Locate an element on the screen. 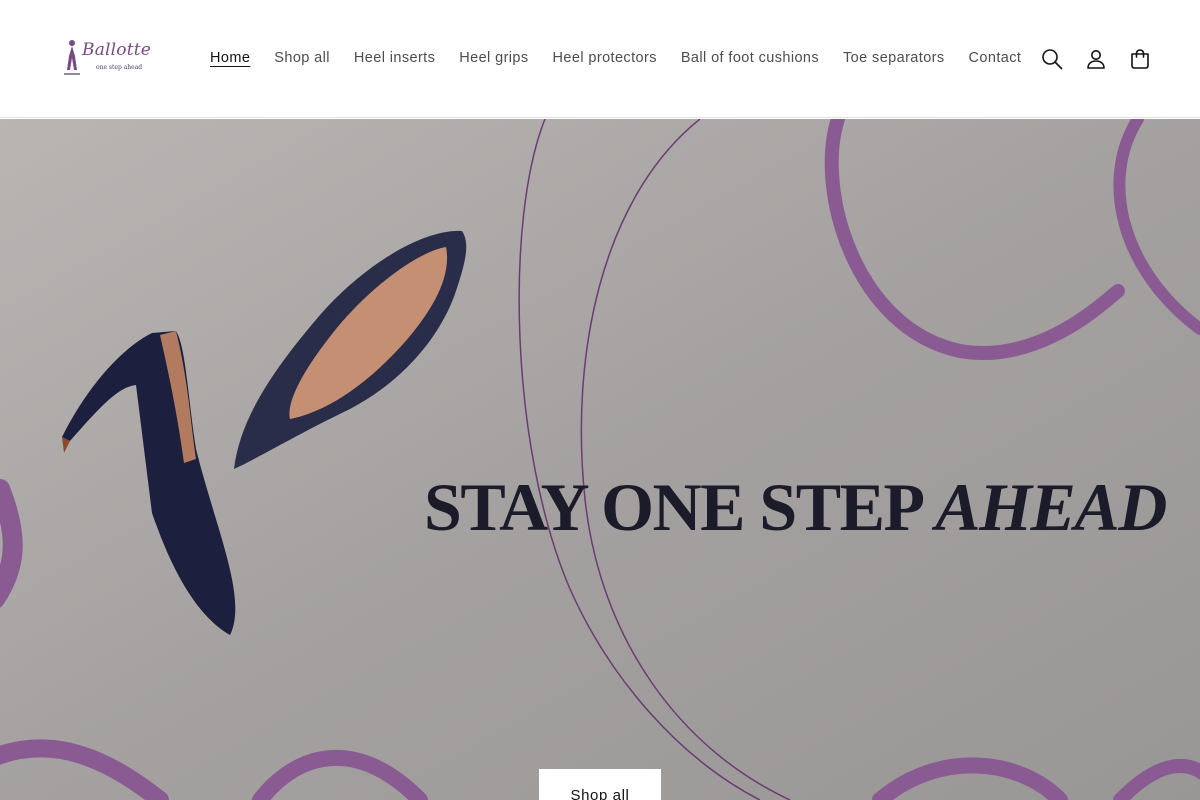 The height and width of the screenshot is (800, 1200). nav-item-home: Home is located at coordinates (230, 59).